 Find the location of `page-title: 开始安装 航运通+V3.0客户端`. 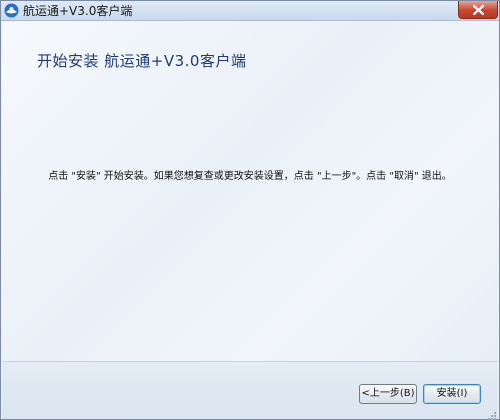

page-title: 开始安装 航运通+V3.0客户端 is located at coordinates (142, 61).